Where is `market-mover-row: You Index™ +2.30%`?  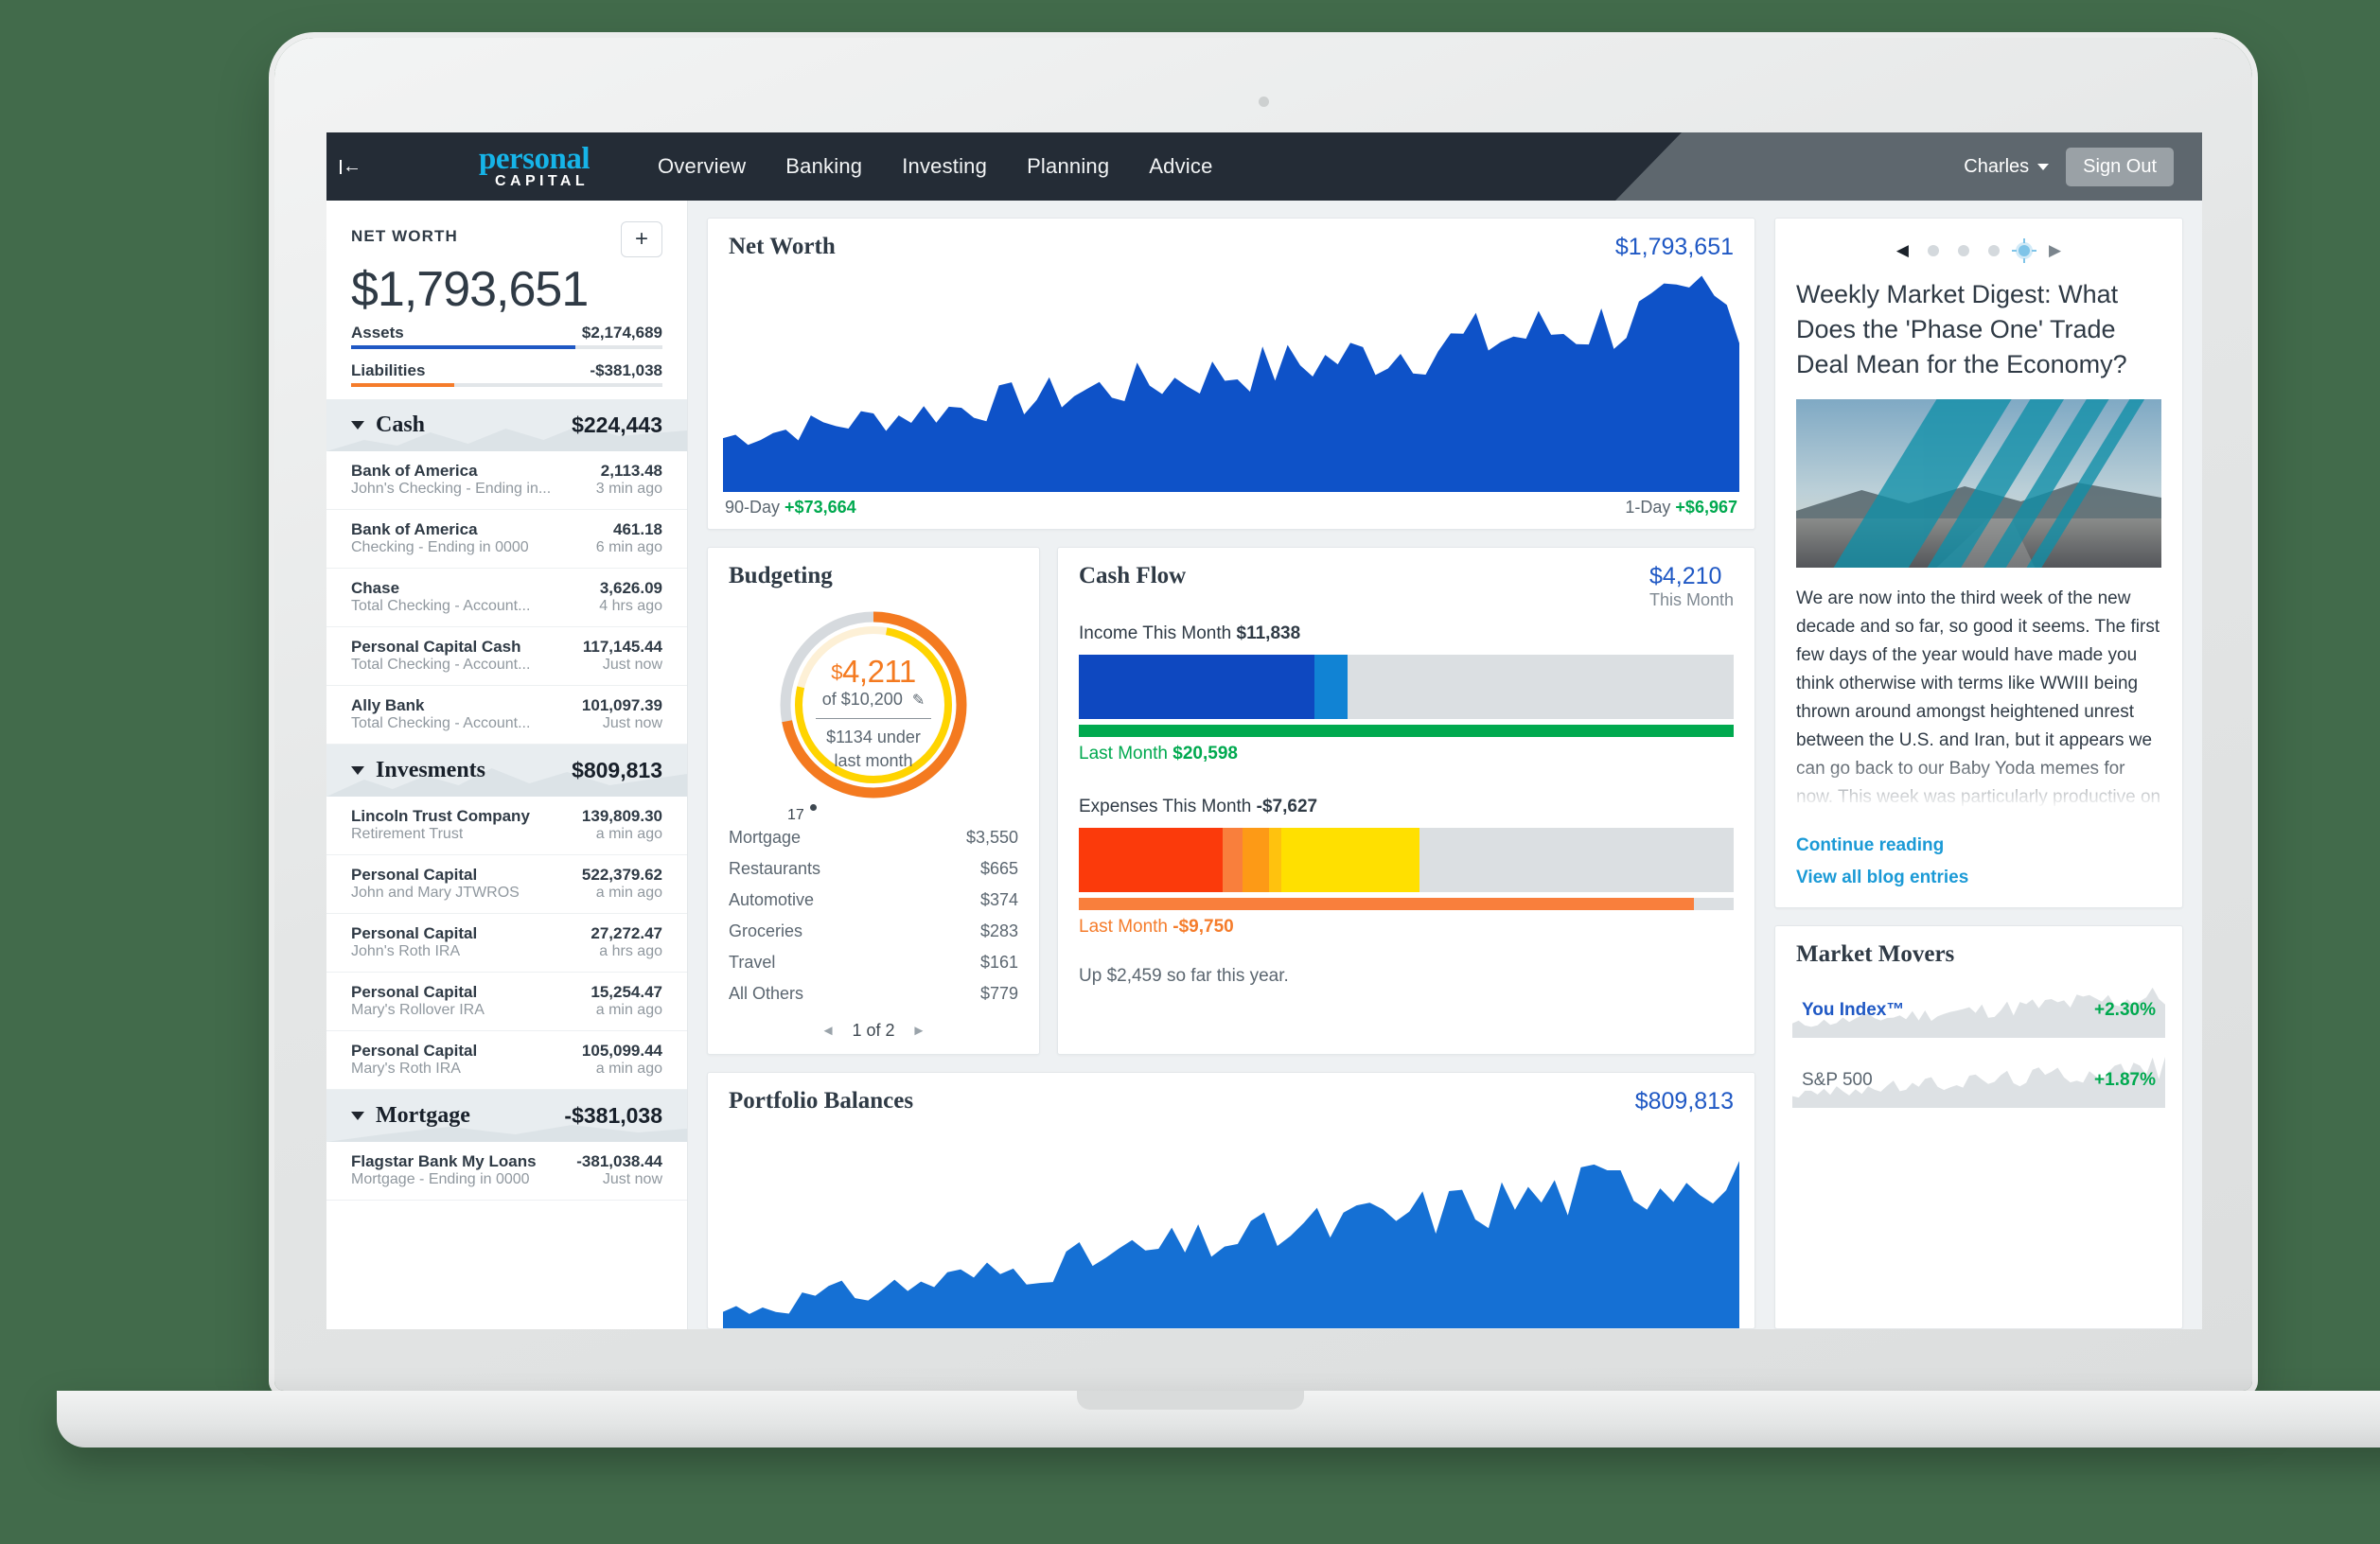 market-mover-row: You Index™ +2.30% is located at coordinates (1978, 1010).